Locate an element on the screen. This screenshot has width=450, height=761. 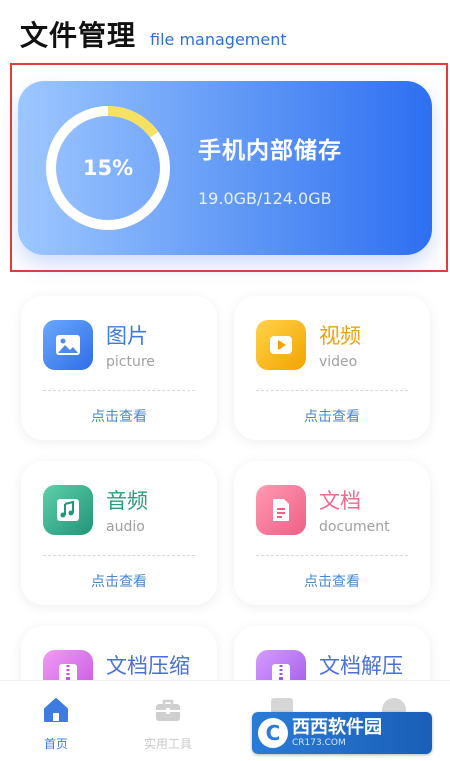
nav-item-home: 首页 is located at coordinates (56, 723).